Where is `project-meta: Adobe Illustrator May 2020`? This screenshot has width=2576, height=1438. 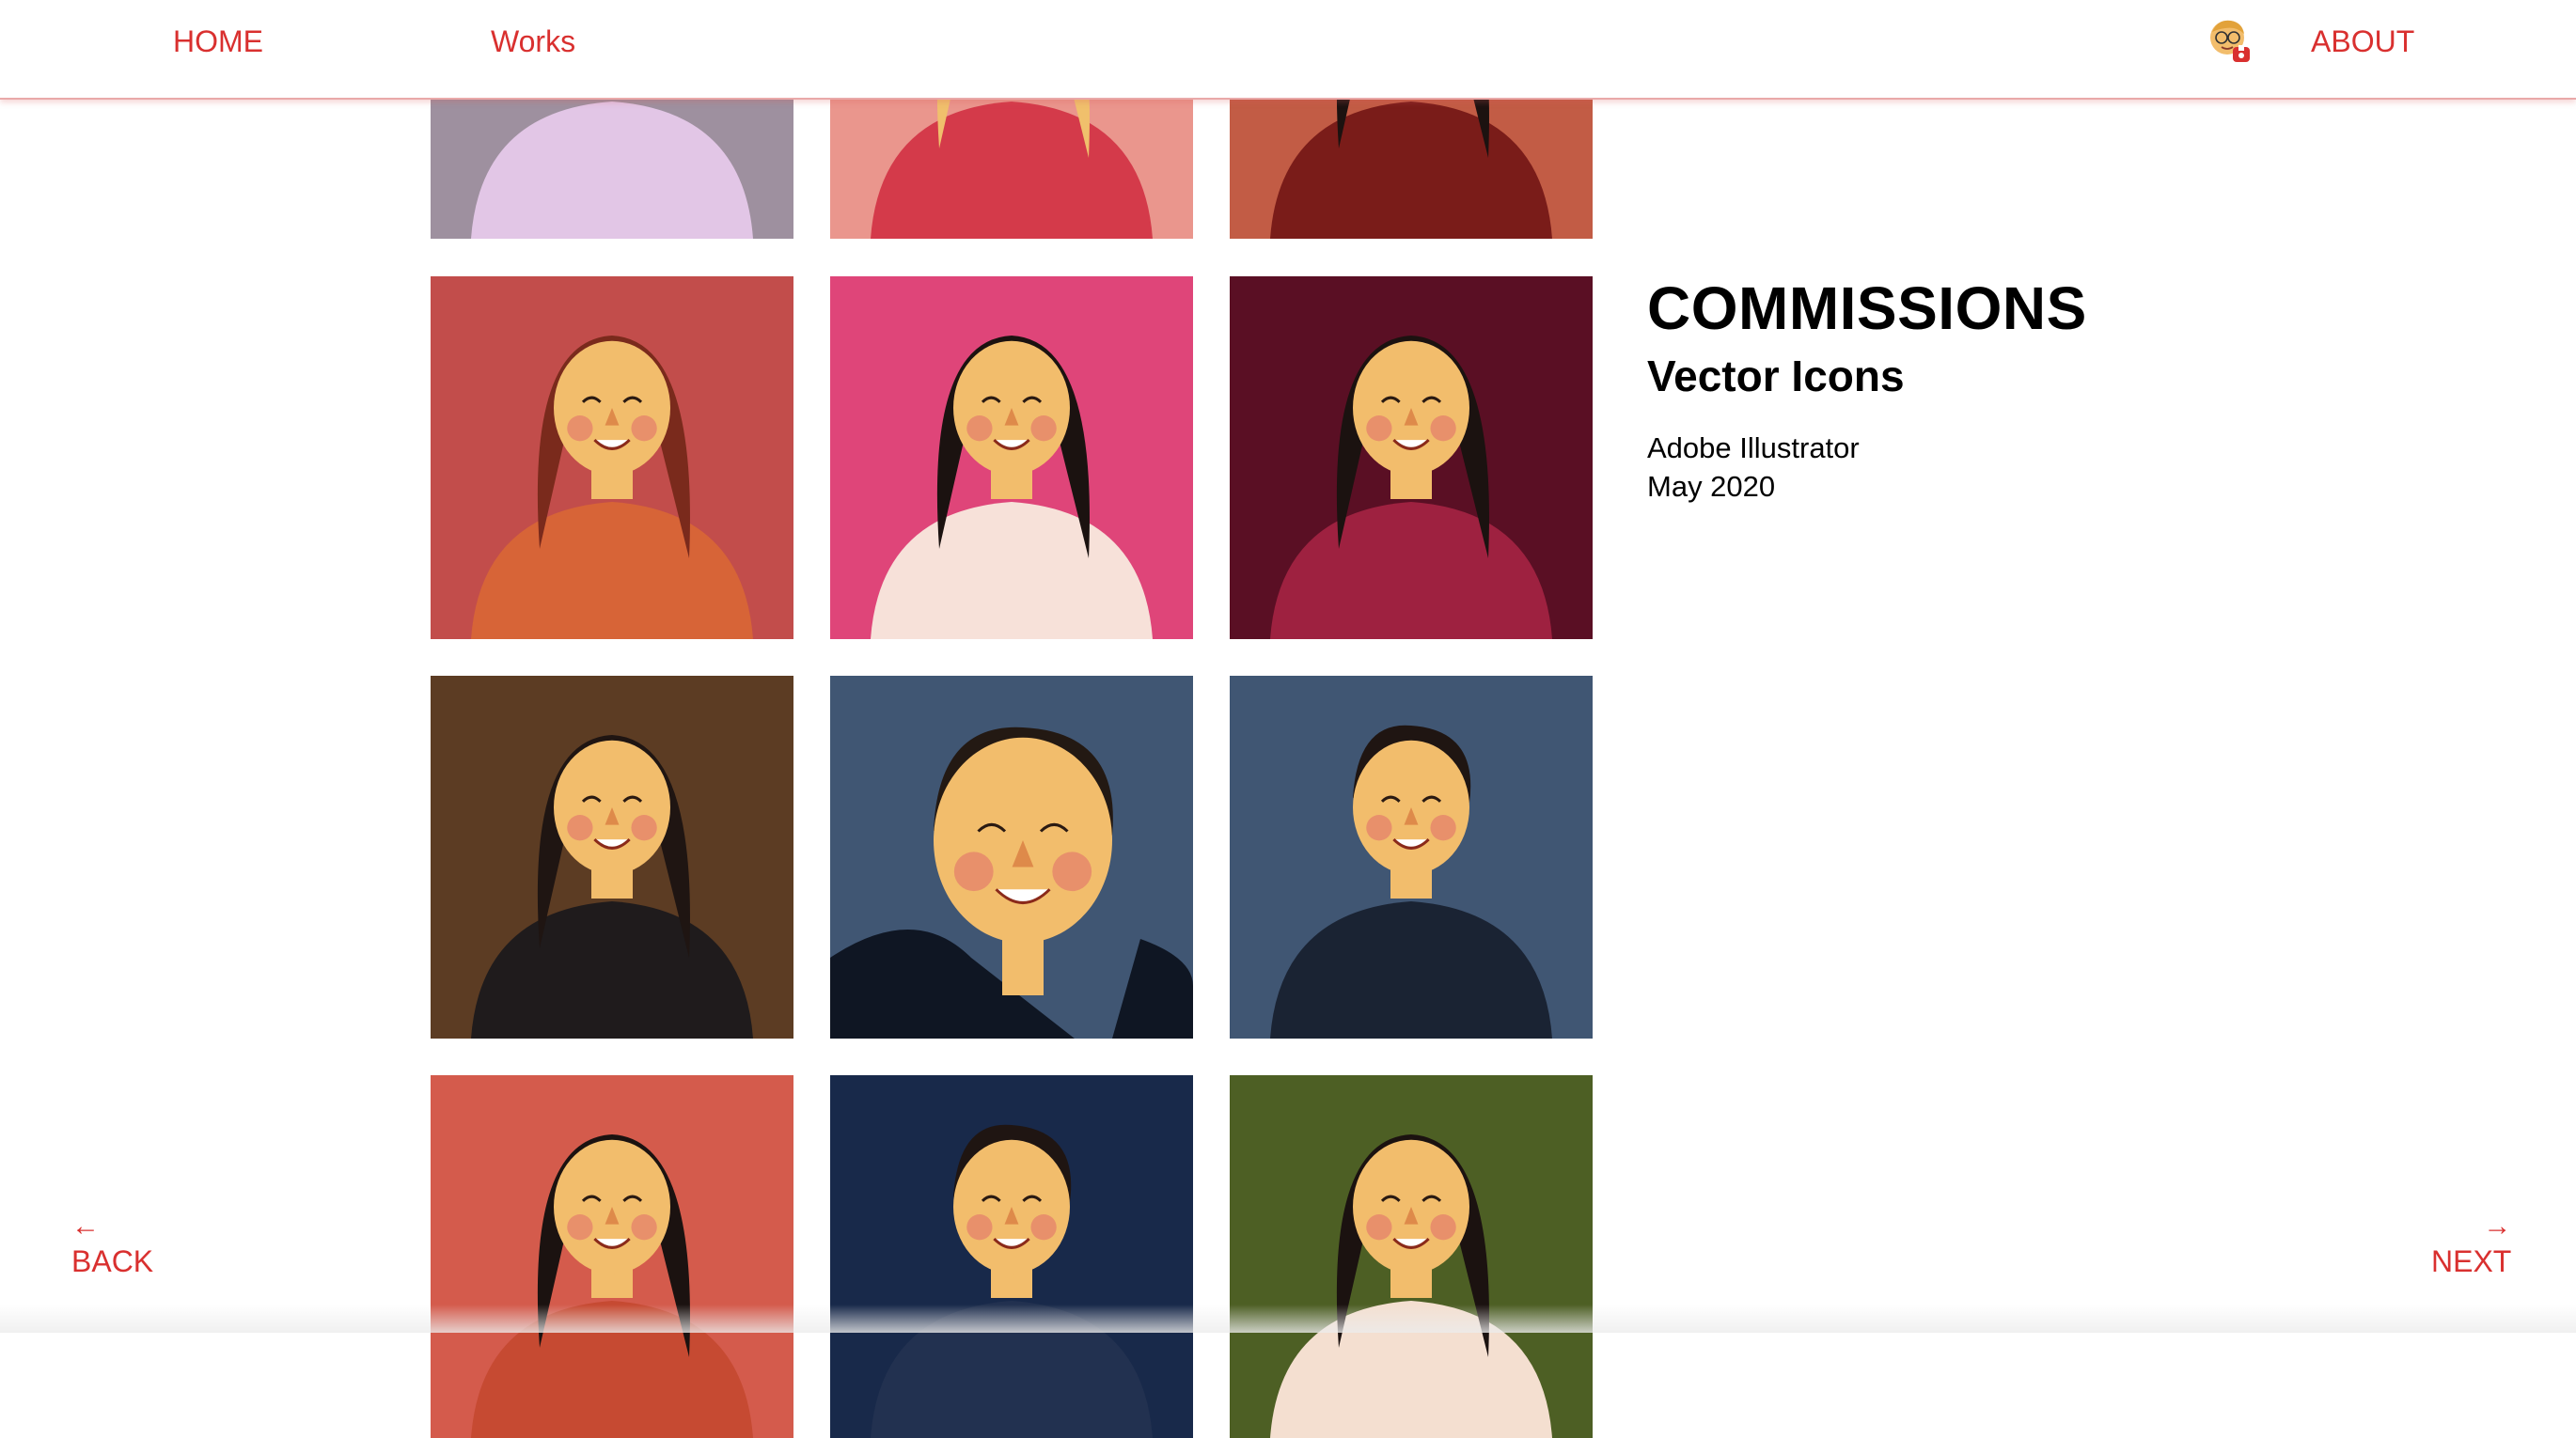
project-meta: Adobe Illustrator May 2020 is located at coordinates (1867, 467).